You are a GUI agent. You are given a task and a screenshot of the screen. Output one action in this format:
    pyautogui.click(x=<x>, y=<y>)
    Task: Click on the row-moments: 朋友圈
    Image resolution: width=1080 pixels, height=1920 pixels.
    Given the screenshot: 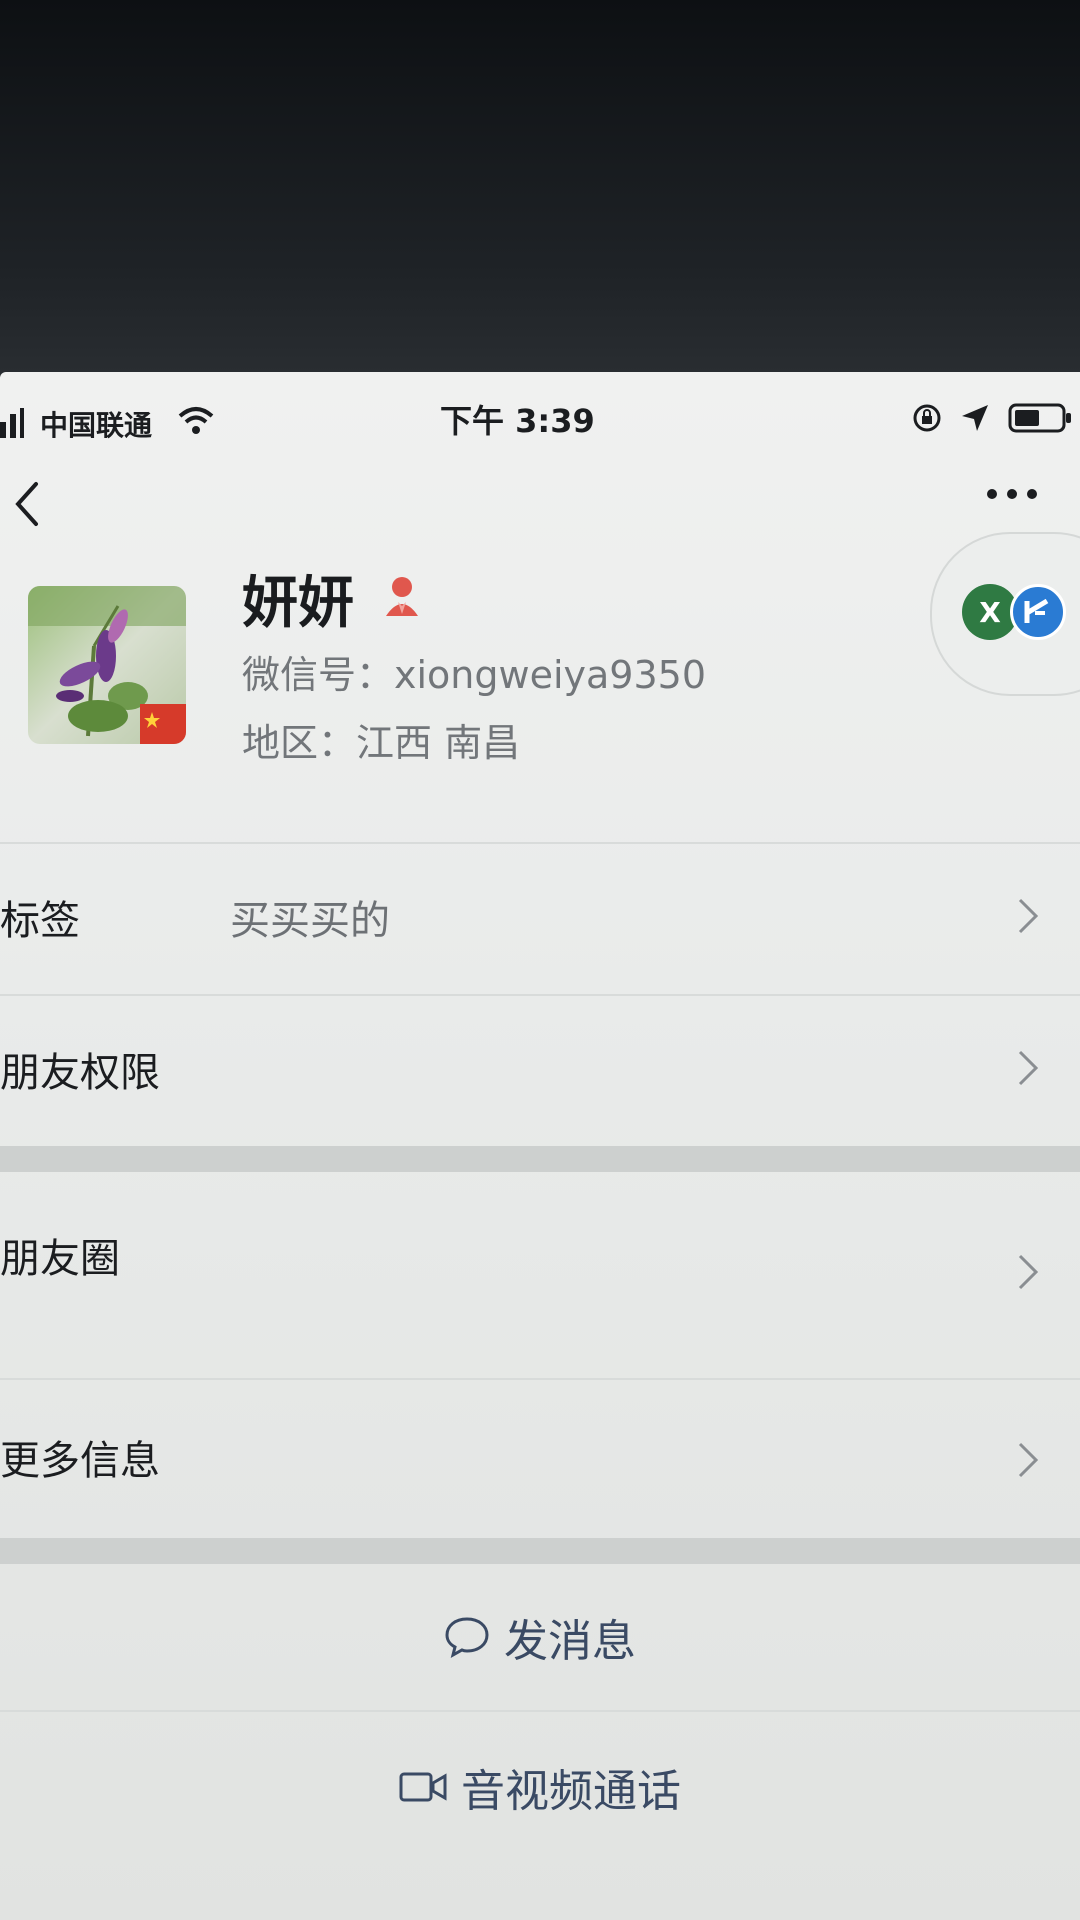 What is the action you would take?
    pyautogui.click(x=540, y=1275)
    